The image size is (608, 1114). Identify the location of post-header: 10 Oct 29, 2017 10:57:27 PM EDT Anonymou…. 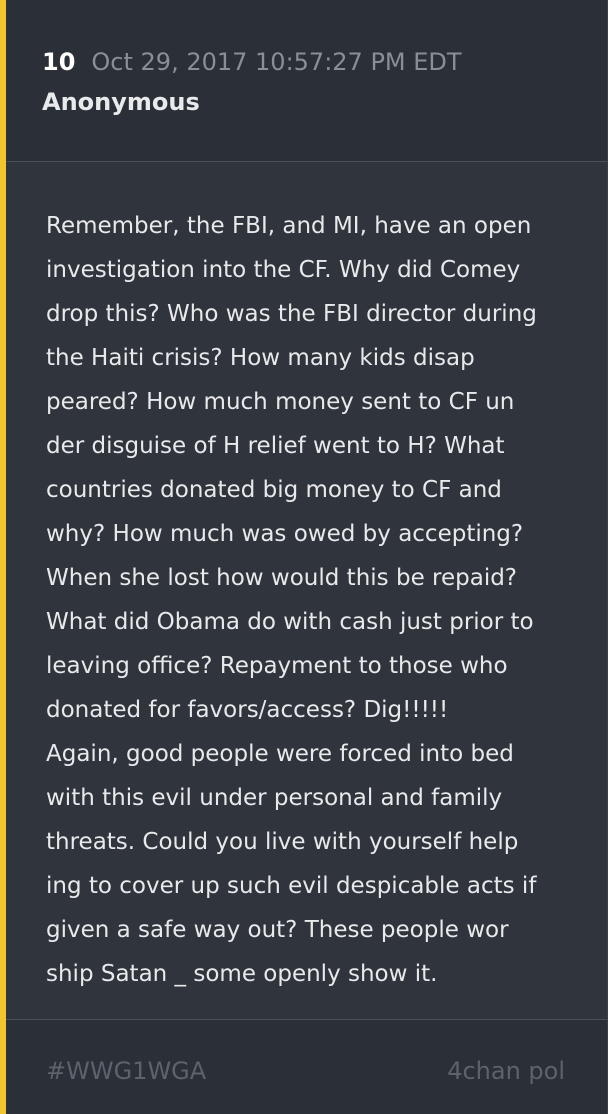
(306, 81).